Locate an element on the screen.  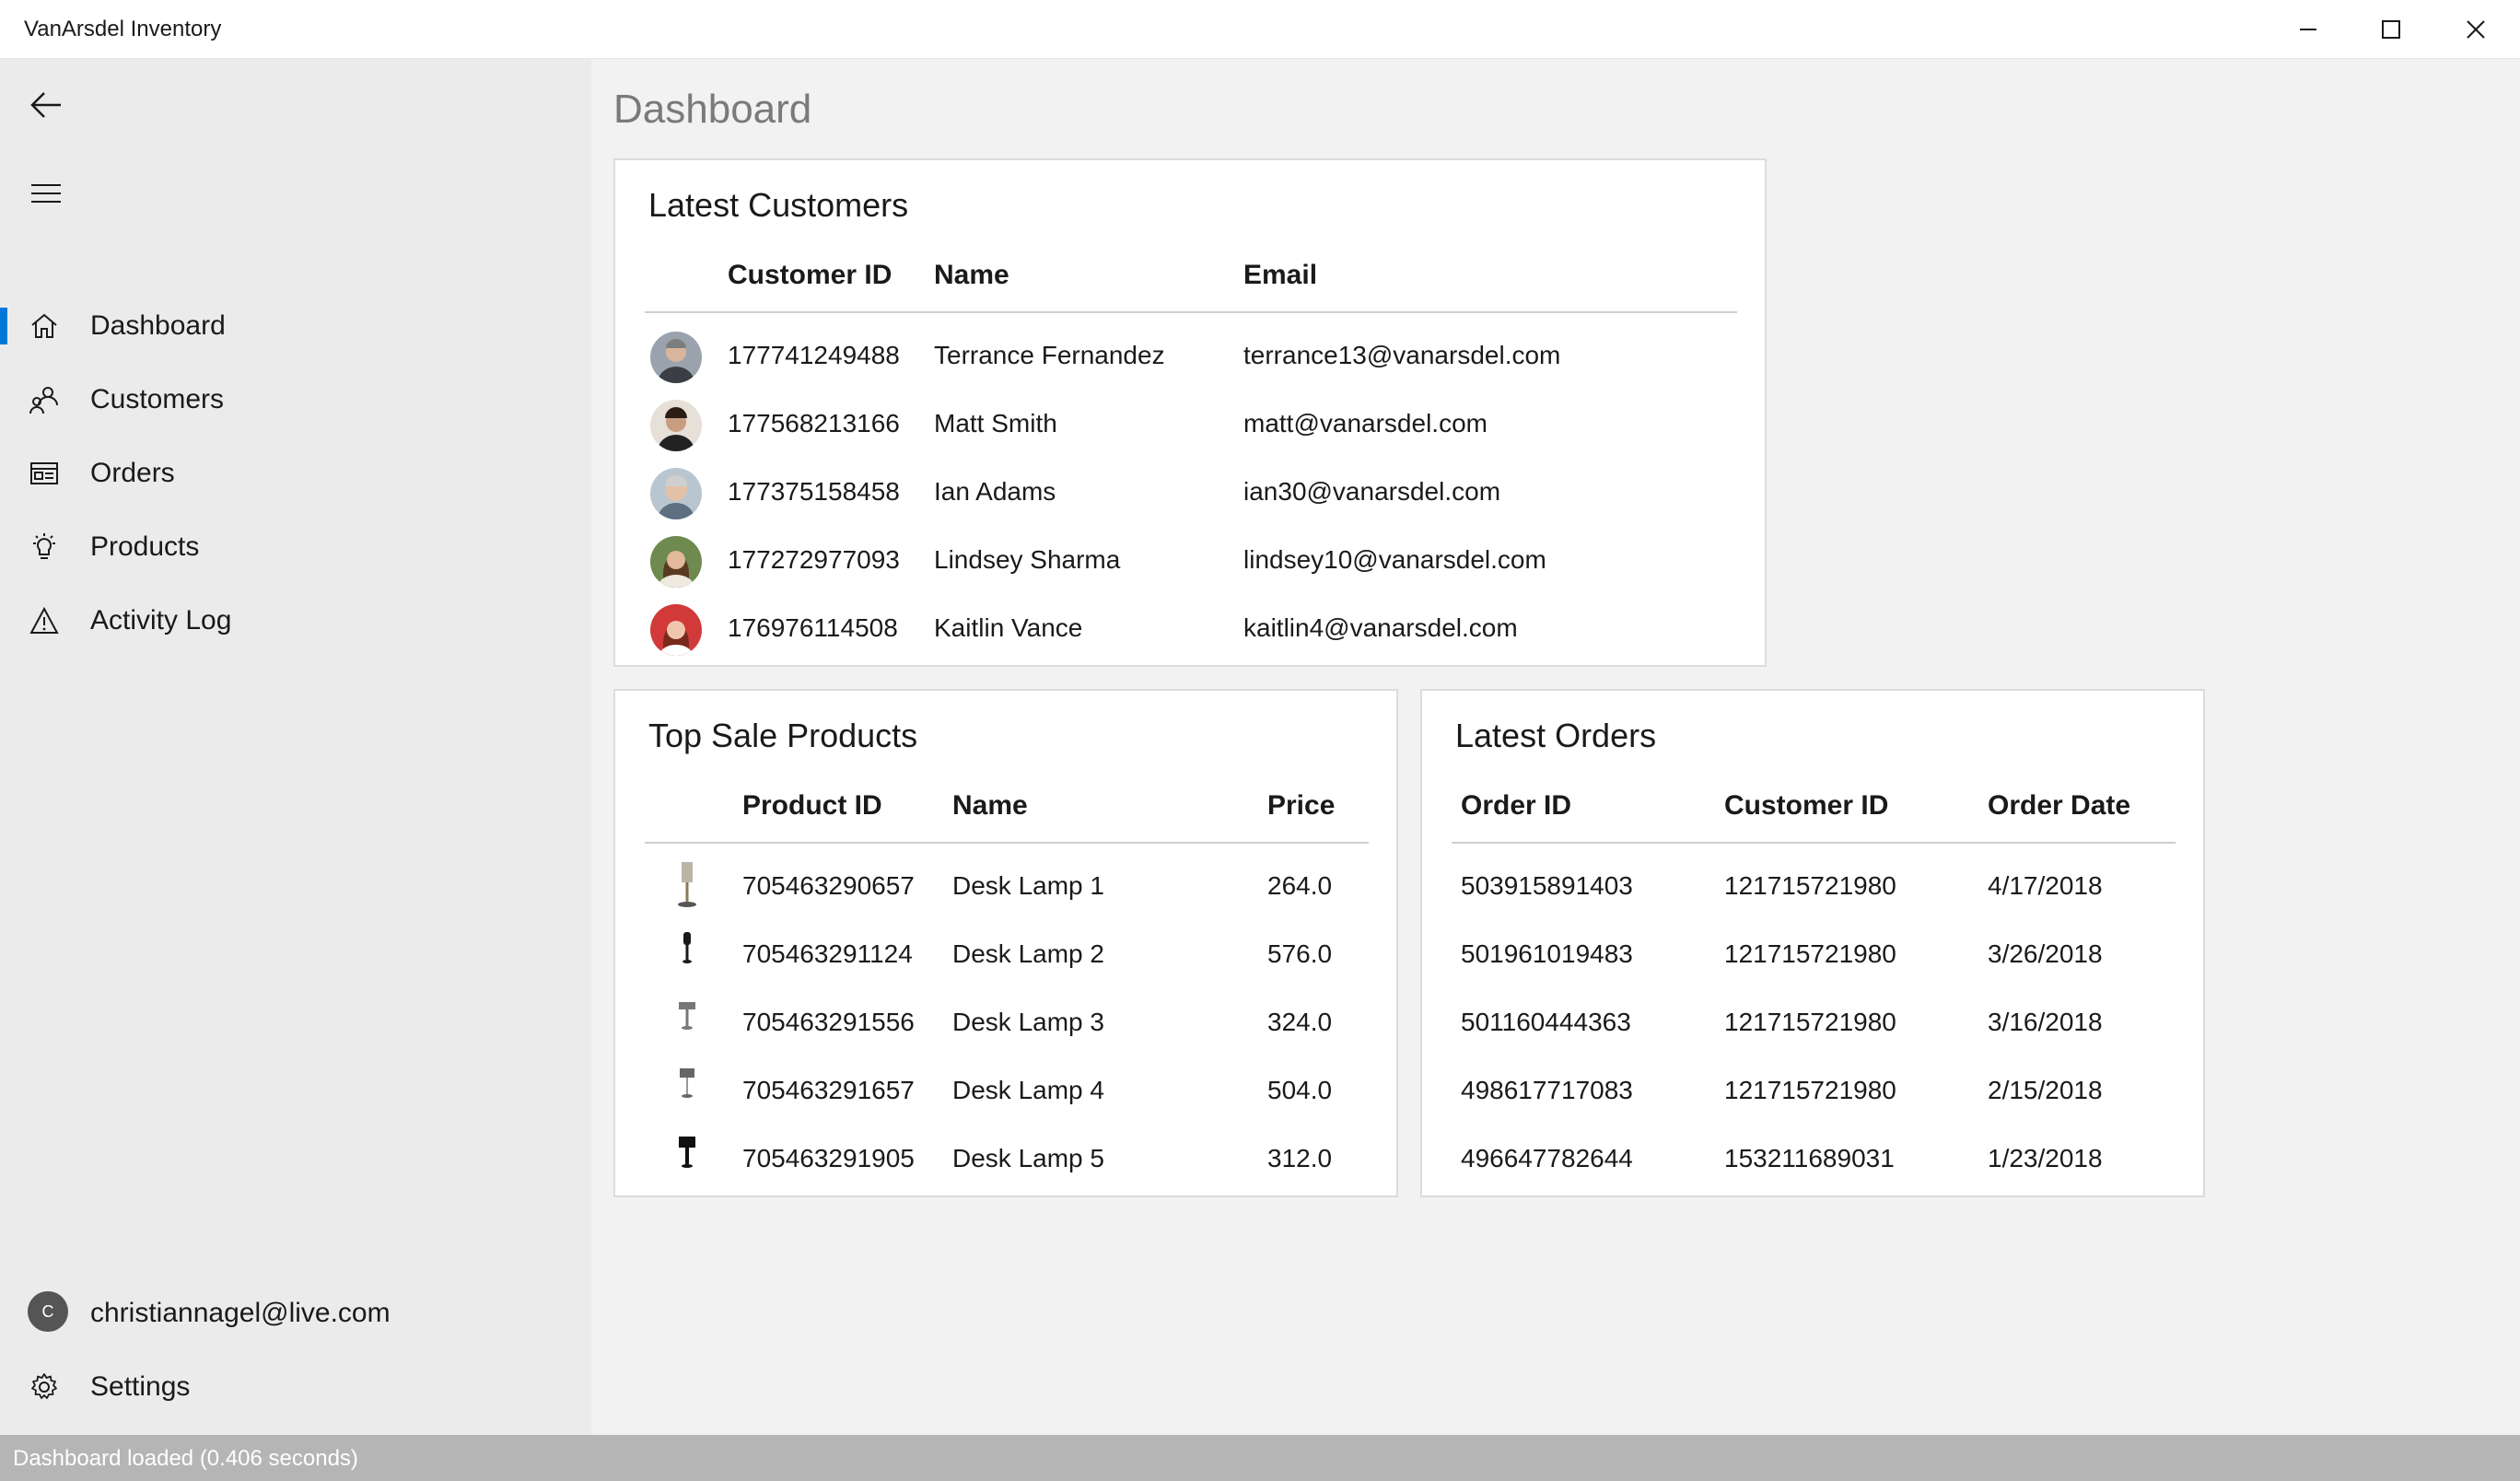
customer-id: 177568213166 is located at coordinates (814, 423).